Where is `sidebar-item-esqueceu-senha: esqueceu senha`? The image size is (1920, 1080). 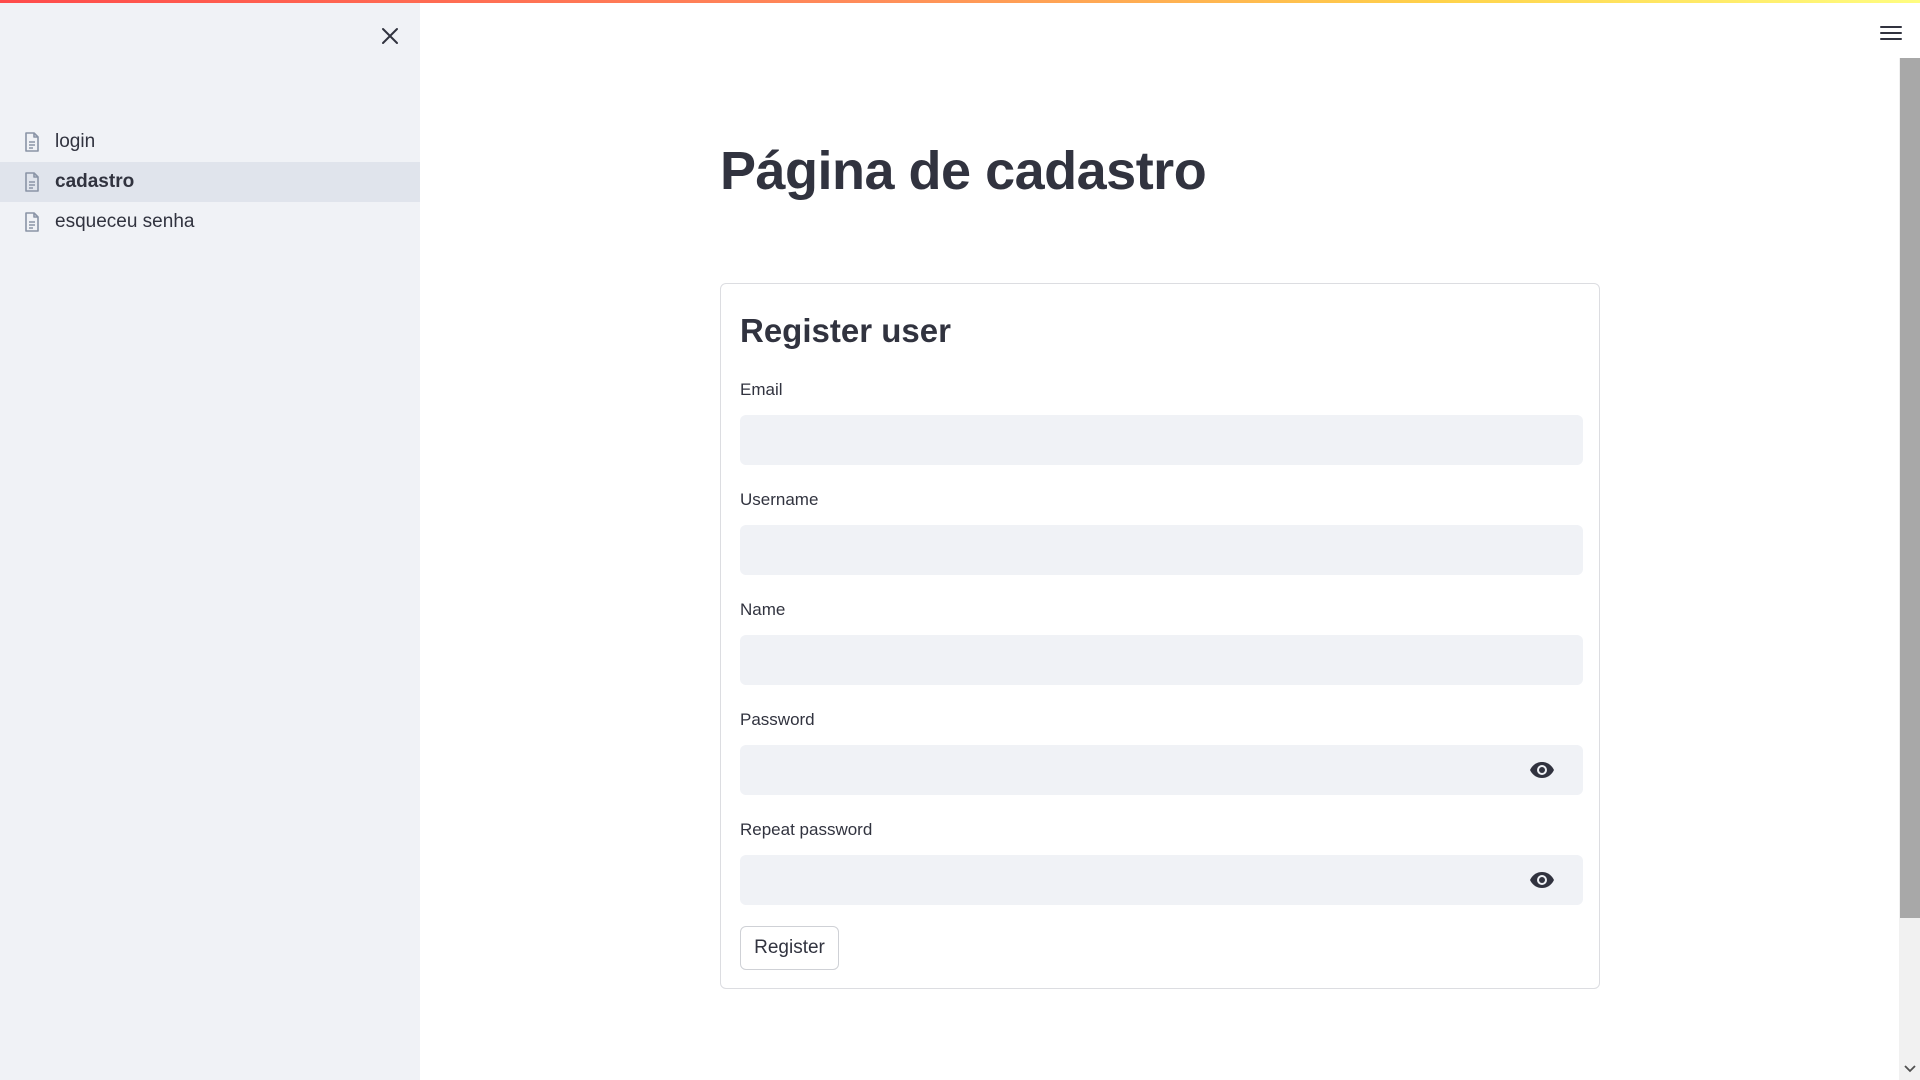 sidebar-item-esqueceu-senha: esqueceu senha is located at coordinates (210, 222).